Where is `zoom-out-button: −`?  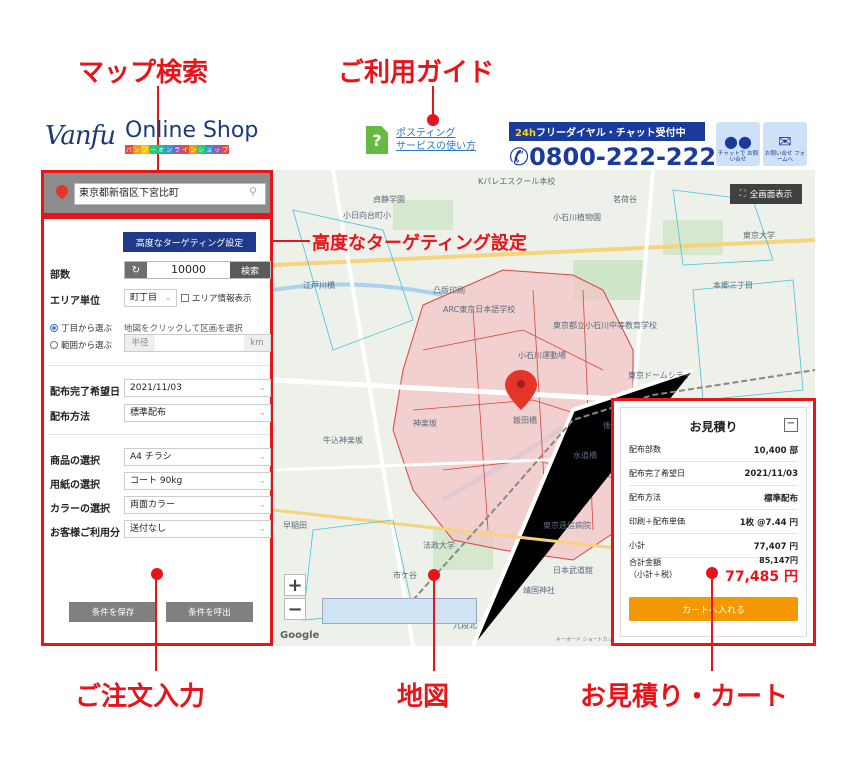 zoom-out-button: − is located at coordinates (295, 609).